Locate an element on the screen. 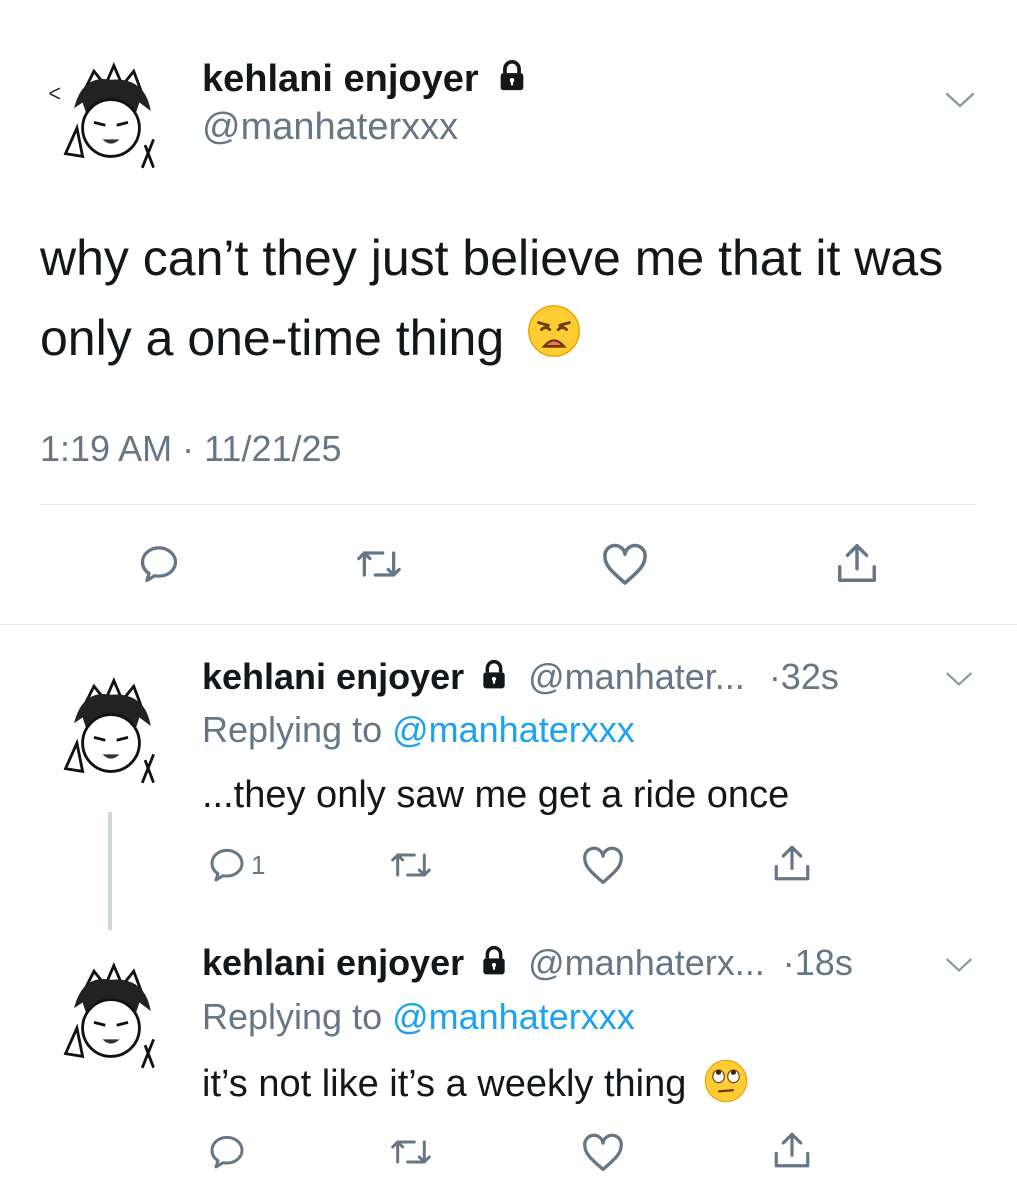 This screenshot has width=1017, height=1200. svg-text: ᐸ is located at coordinates (55, 94).